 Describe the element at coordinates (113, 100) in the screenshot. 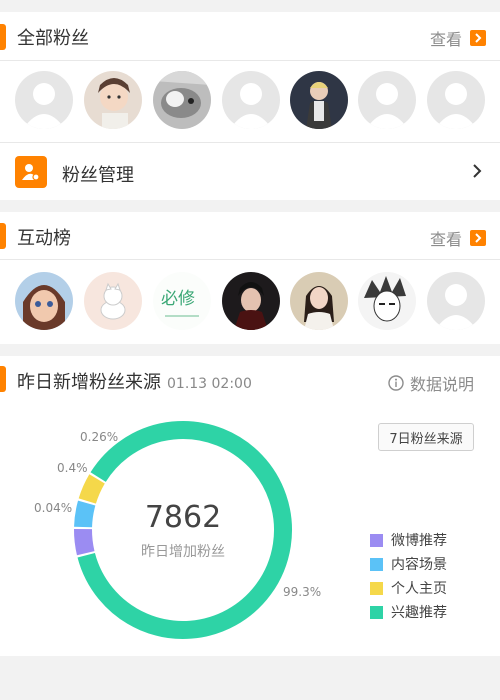

I see `fan-avatar-girl` at that location.